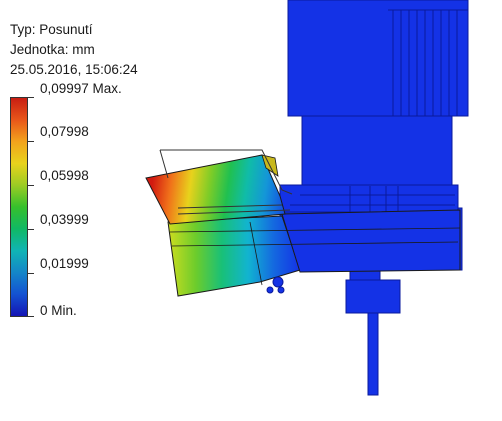  Describe the element at coordinates (215, 189) in the screenshot. I see `deformed-beam-upper` at that location.